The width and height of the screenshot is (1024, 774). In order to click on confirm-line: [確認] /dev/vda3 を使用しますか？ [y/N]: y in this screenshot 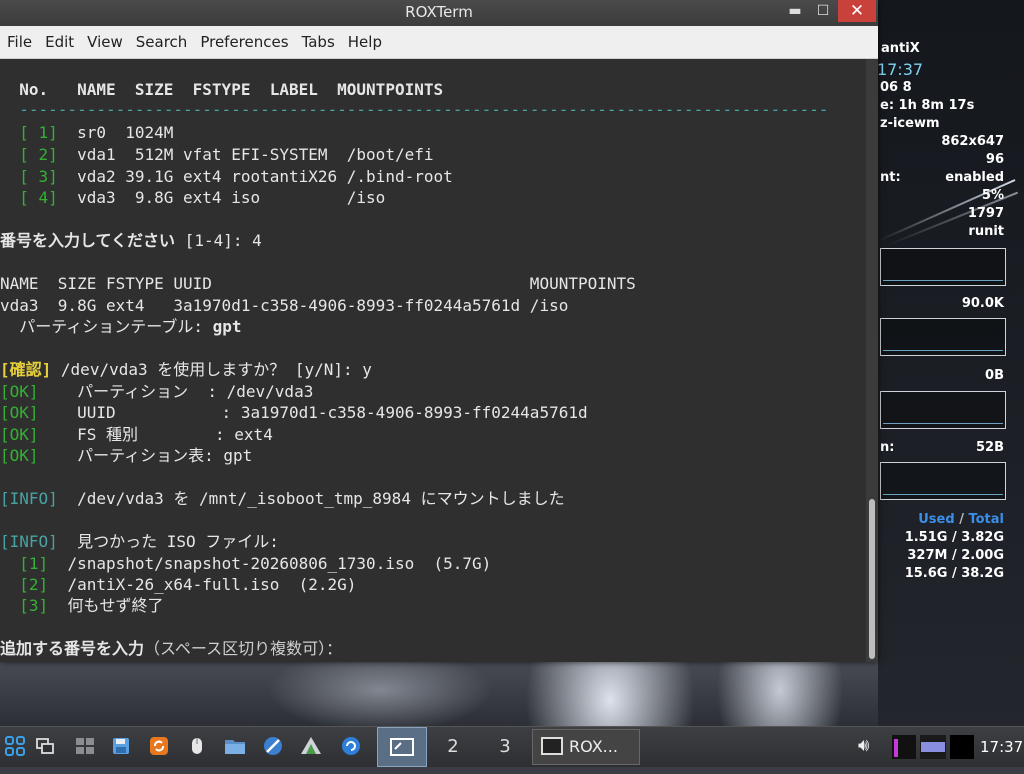, I will do `click(186, 370)`.